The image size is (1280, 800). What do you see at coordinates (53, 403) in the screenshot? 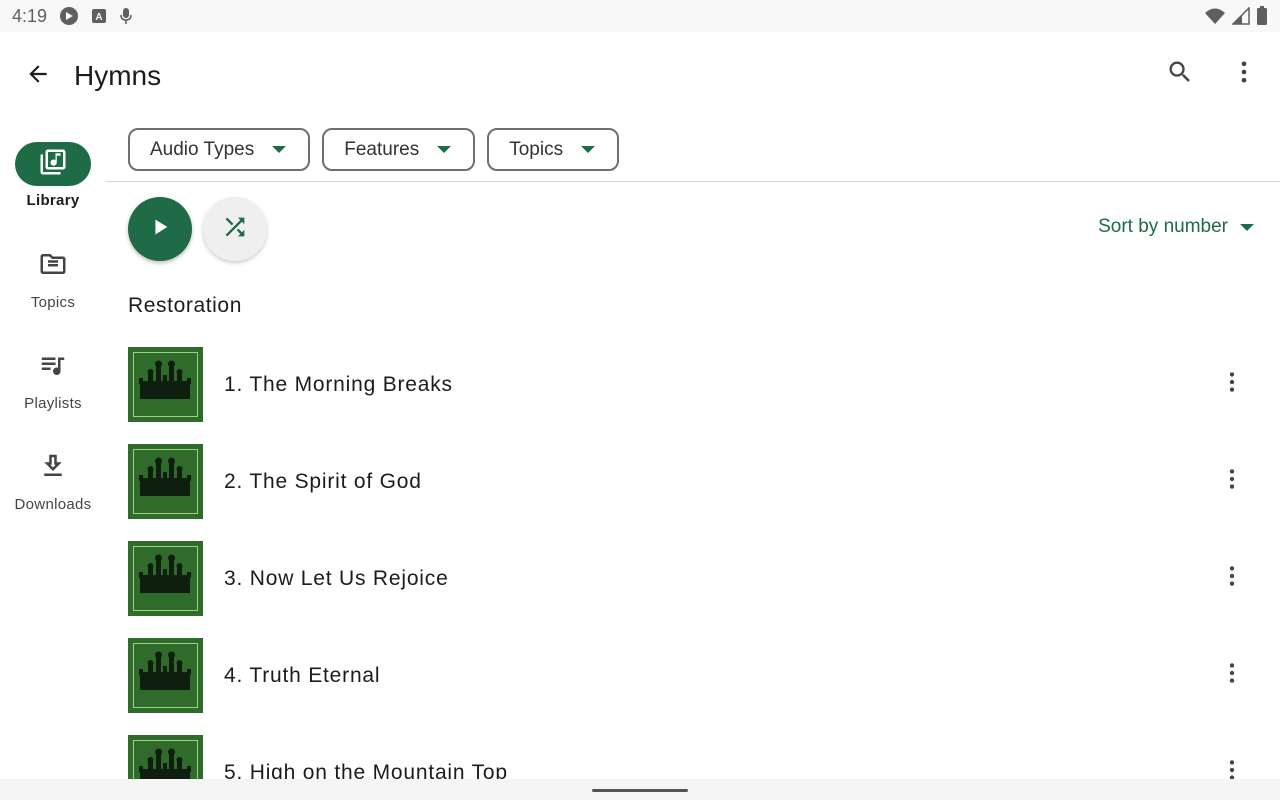
I see `rail-label: Playlists` at bounding box center [53, 403].